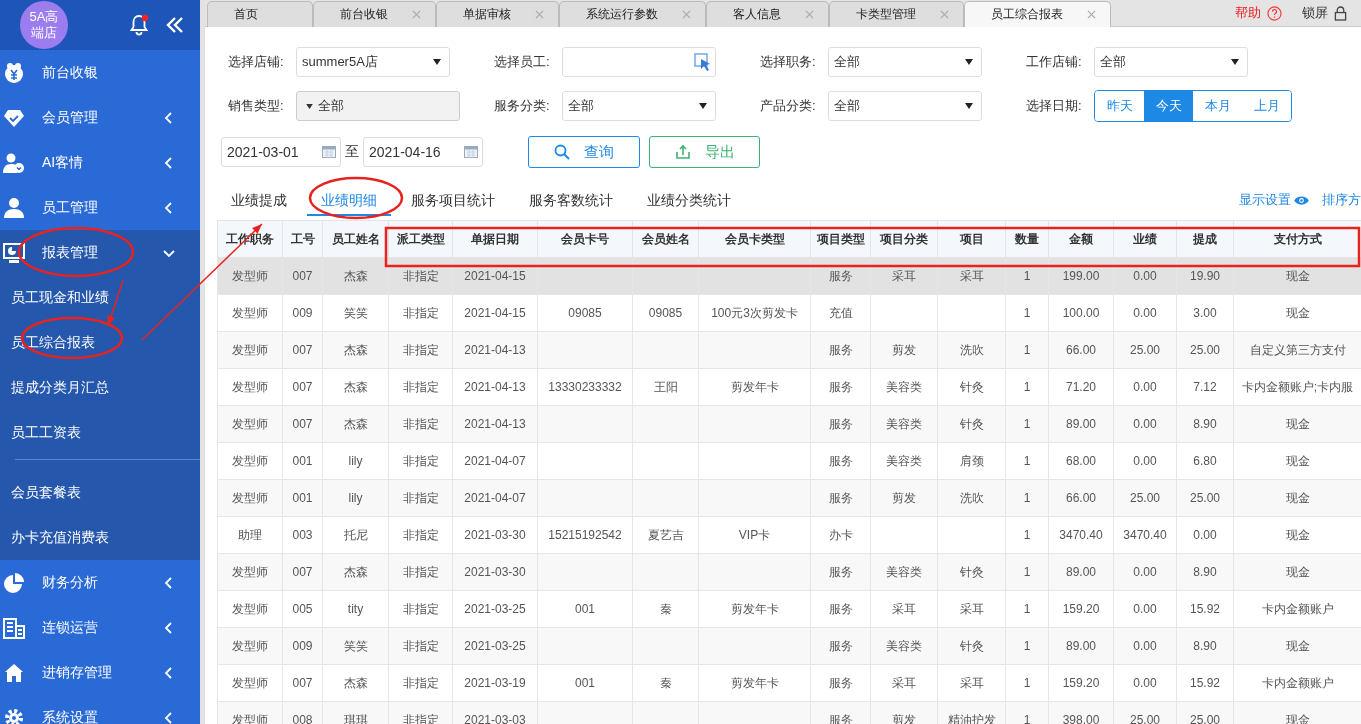  Describe the element at coordinates (789, 683) in the screenshot. I see `table-row: 发型师 007 杰森 非指定 2021-03-19 001 秦 剪发年卡 服务 采耳 采耳 1 159.20 0.00 15.92 卡内金额账户` at that location.